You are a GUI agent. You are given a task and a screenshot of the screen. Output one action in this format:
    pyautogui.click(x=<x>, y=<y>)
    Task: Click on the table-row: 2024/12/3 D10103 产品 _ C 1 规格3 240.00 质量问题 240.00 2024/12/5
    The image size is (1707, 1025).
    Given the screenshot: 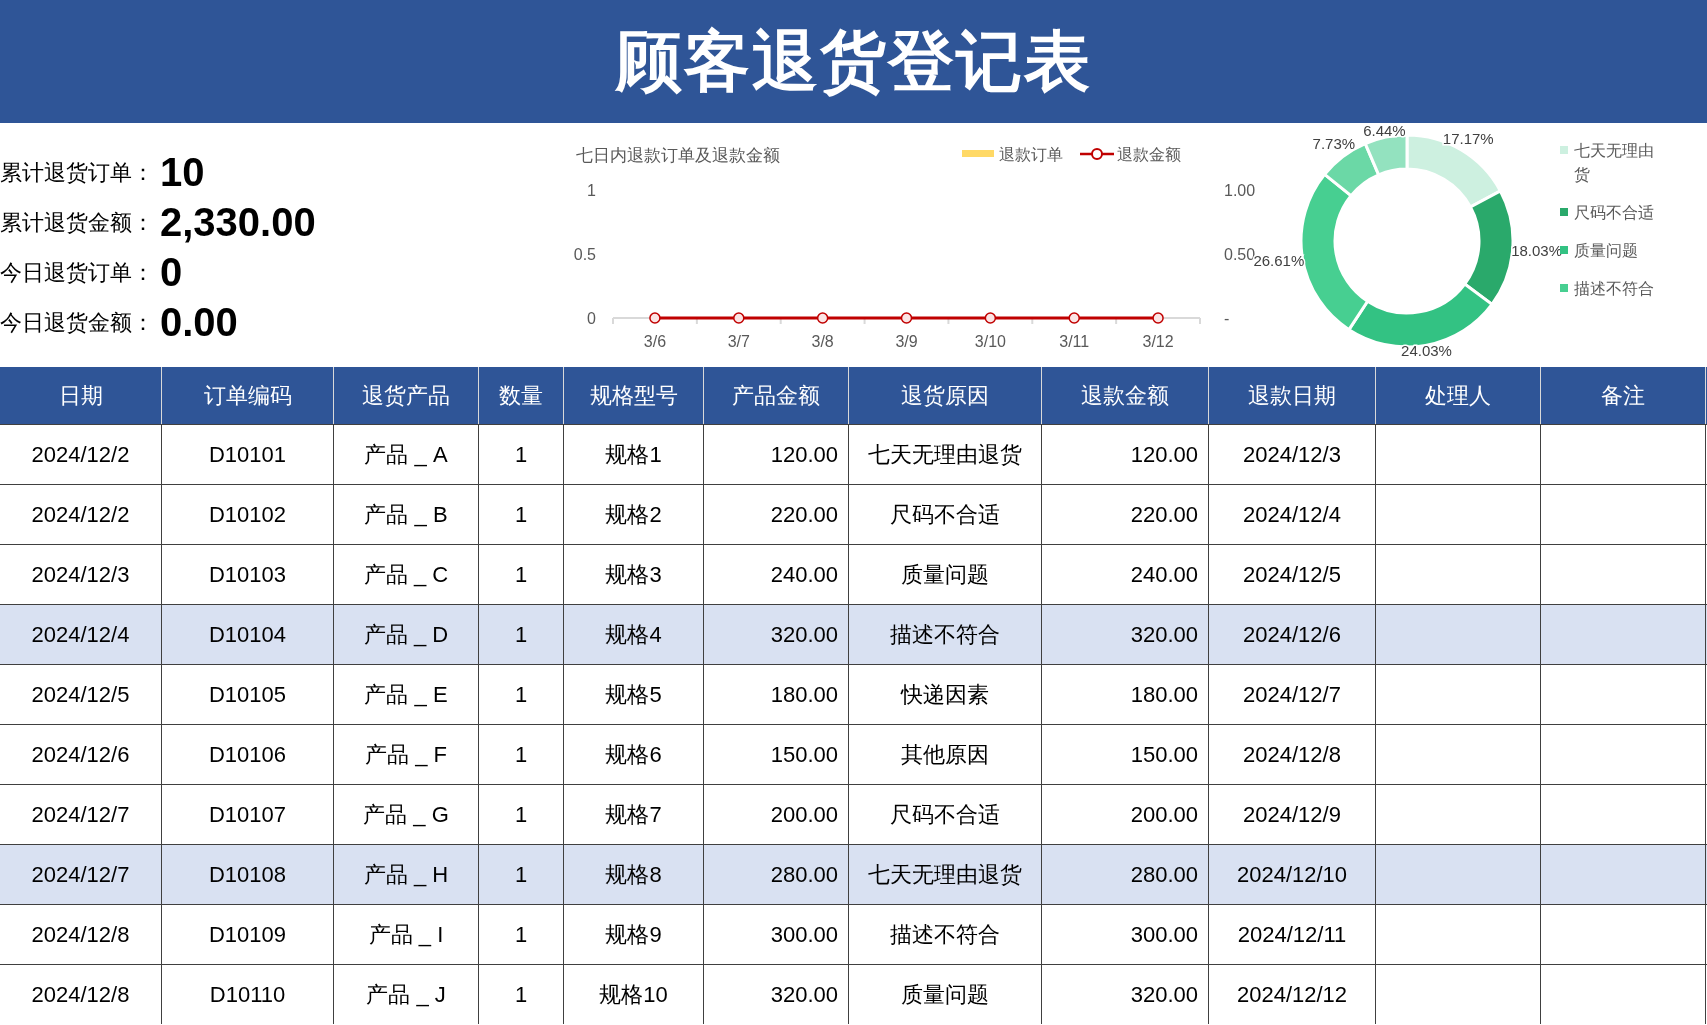 What is the action you would take?
    pyautogui.click(x=853, y=574)
    